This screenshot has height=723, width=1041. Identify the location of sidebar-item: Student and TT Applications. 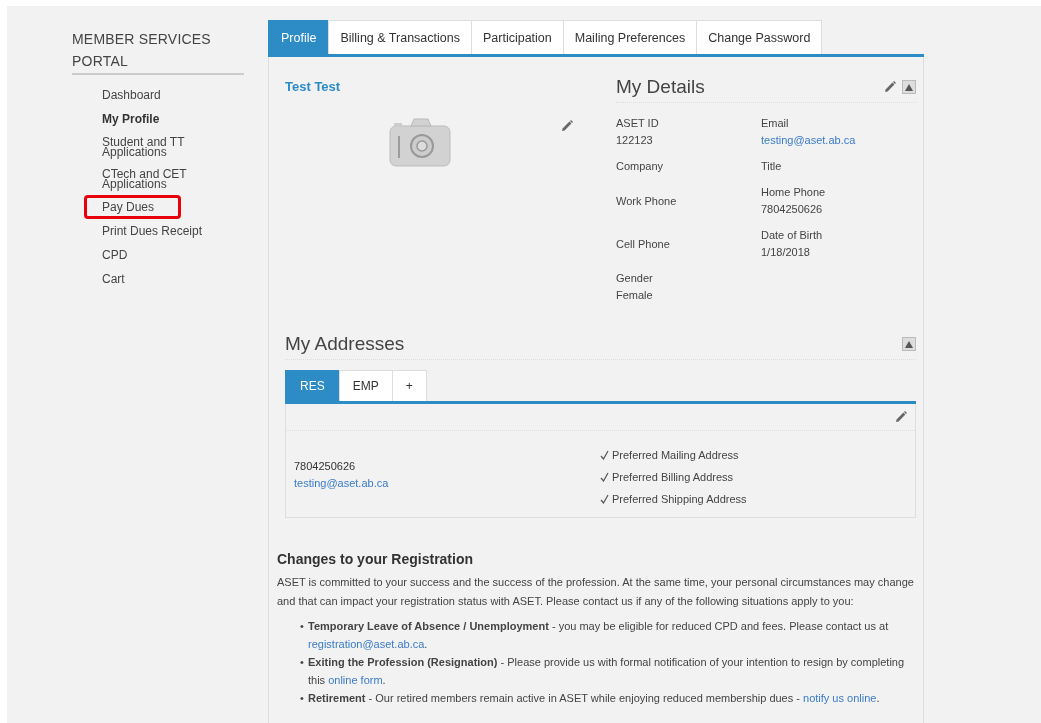
(174, 147).